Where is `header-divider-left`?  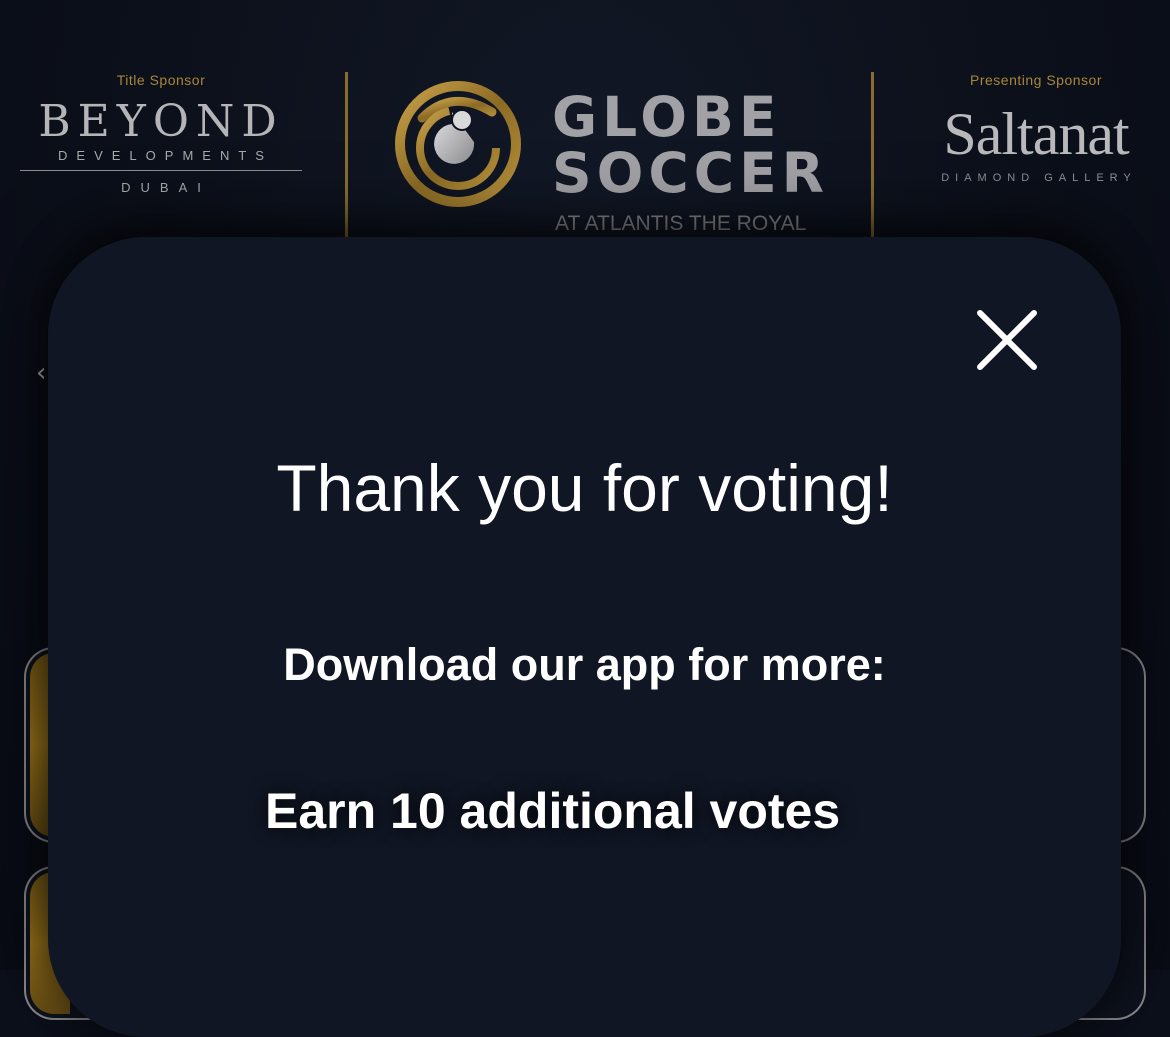
header-divider-left is located at coordinates (346, 155).